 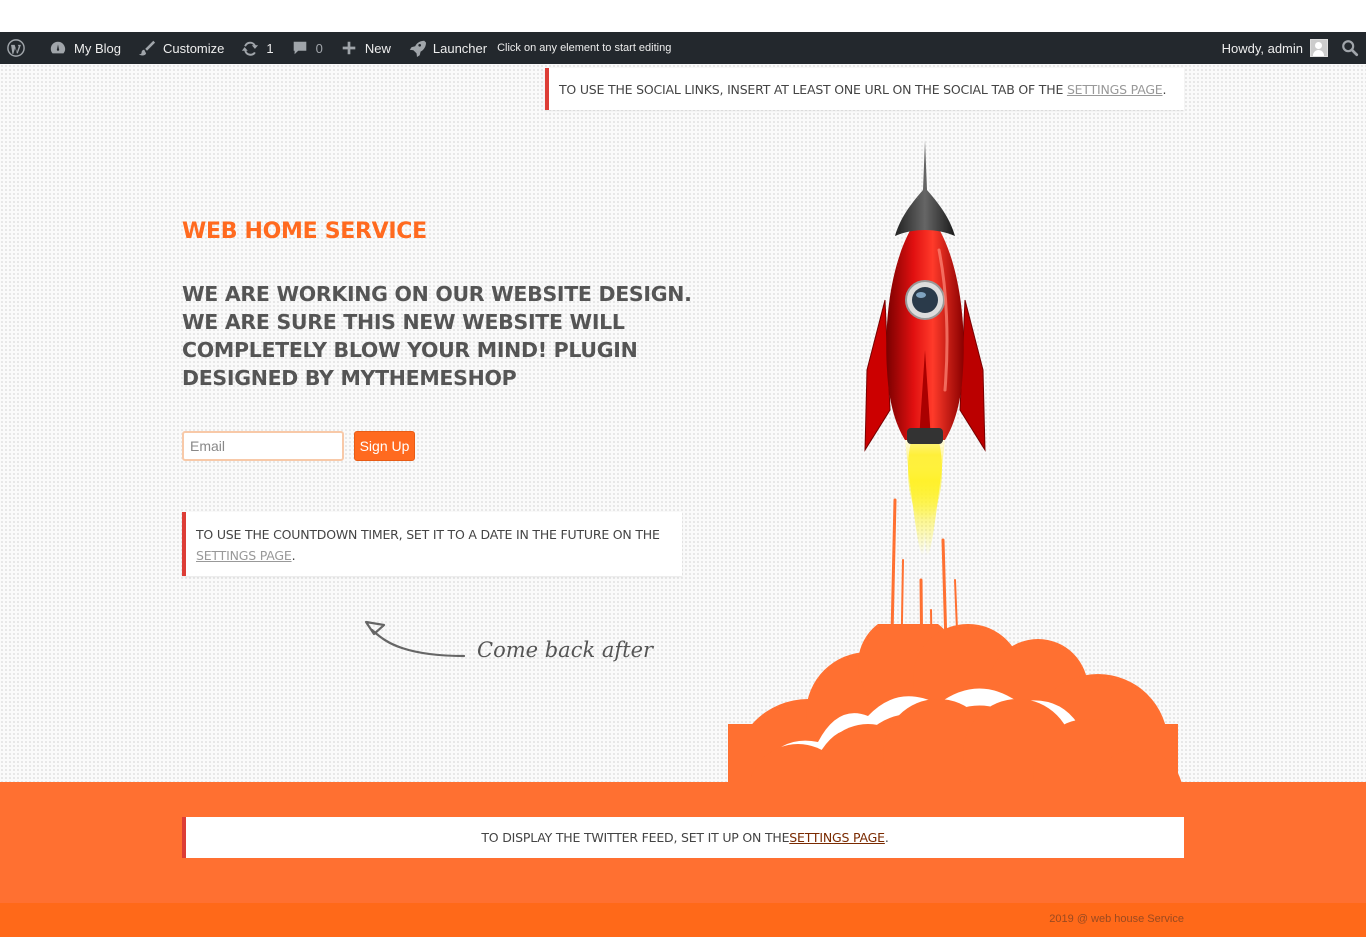 I want to click on customize-label: Customize, so click(x=193, y=48).